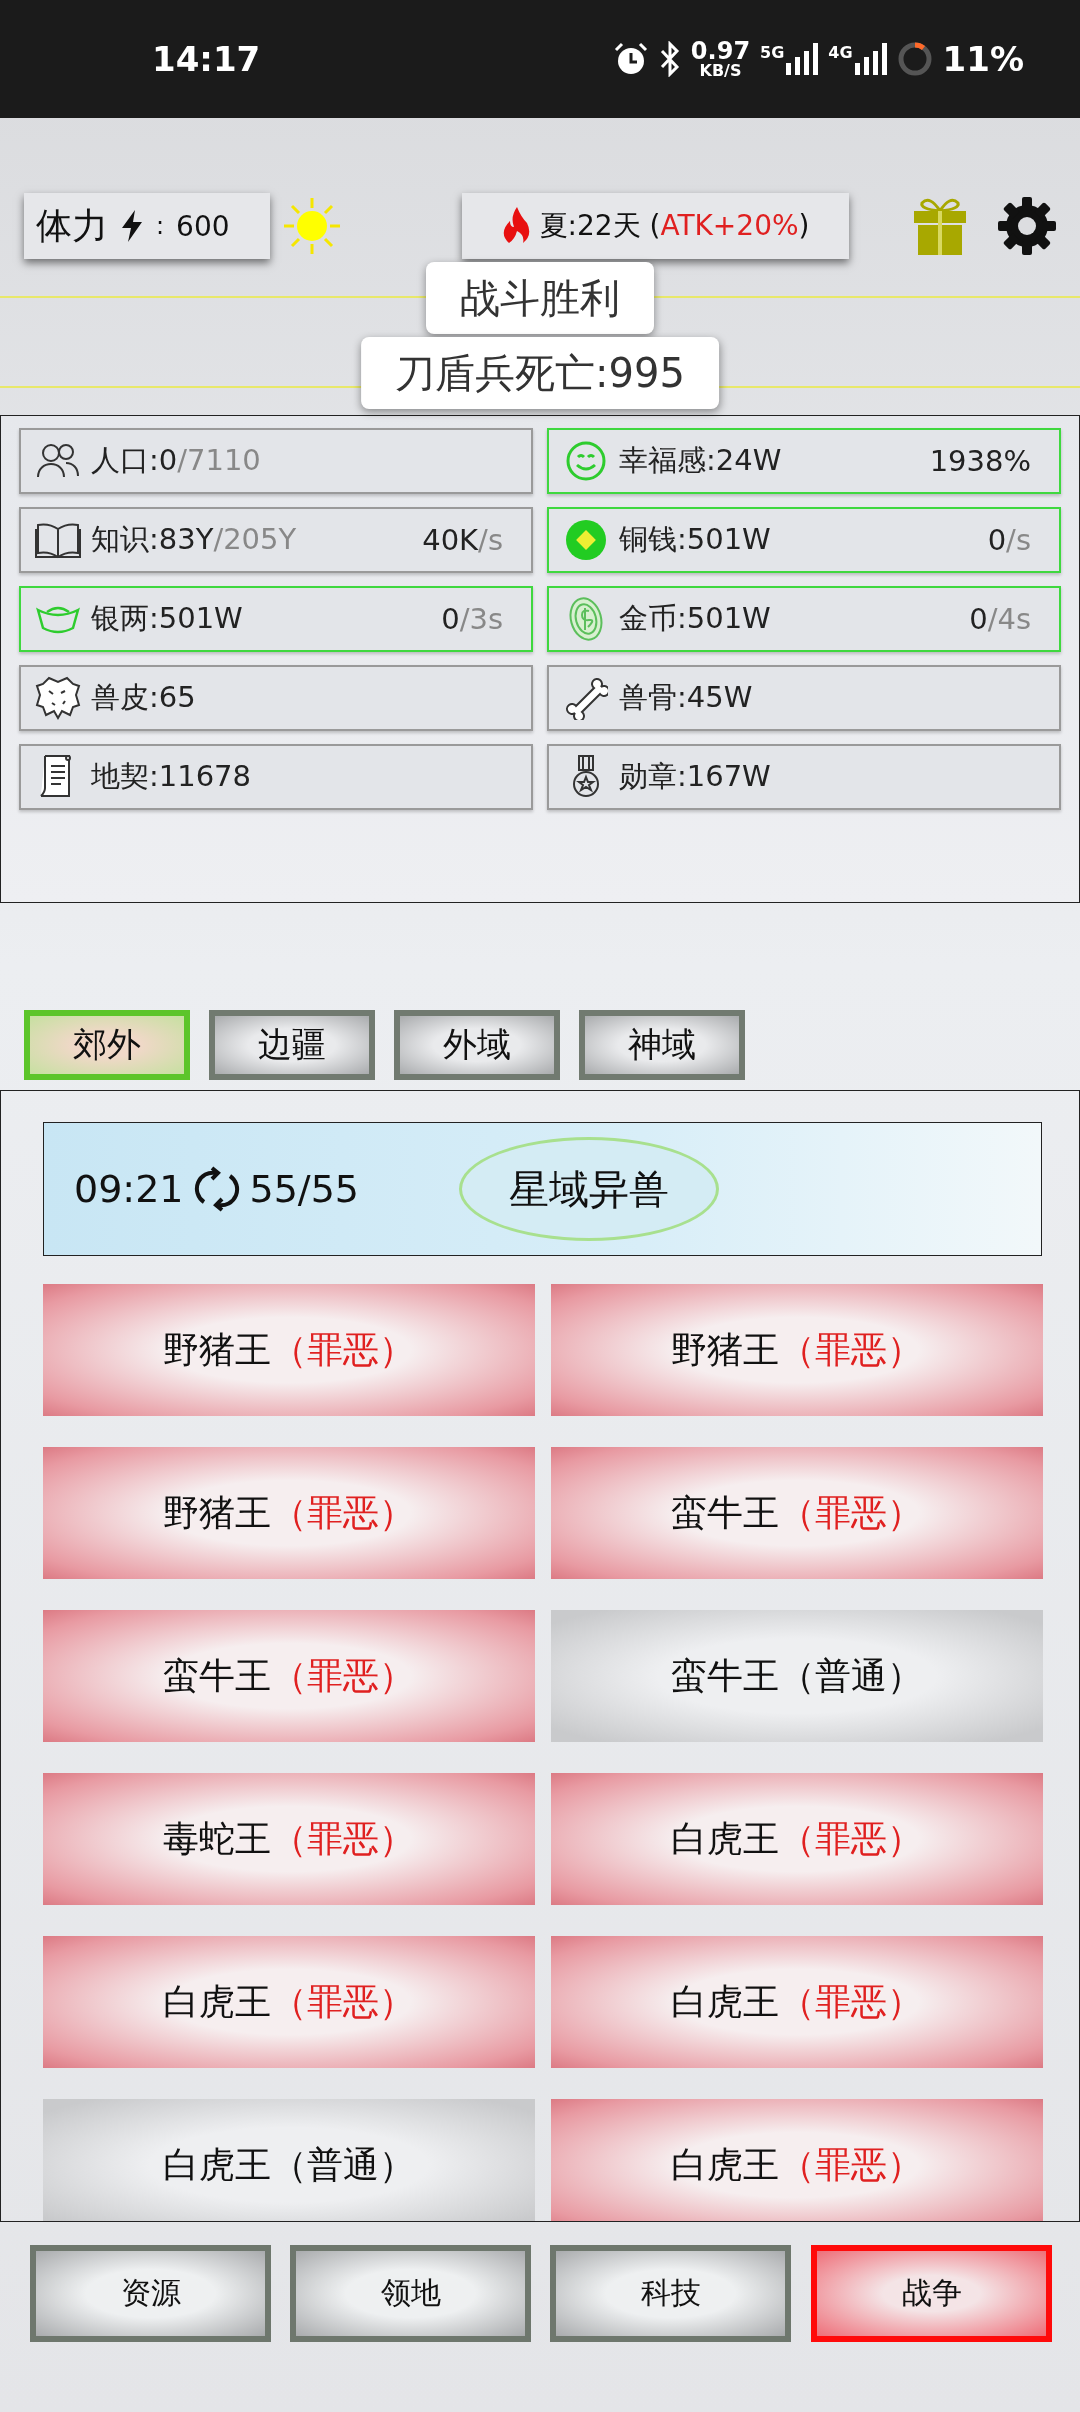 The width and height of the screenshot is (1080, 2412). Describe the element at coordinates (1009, 540) in the screenshot. I see `resource-rate: 0/s` at that location.